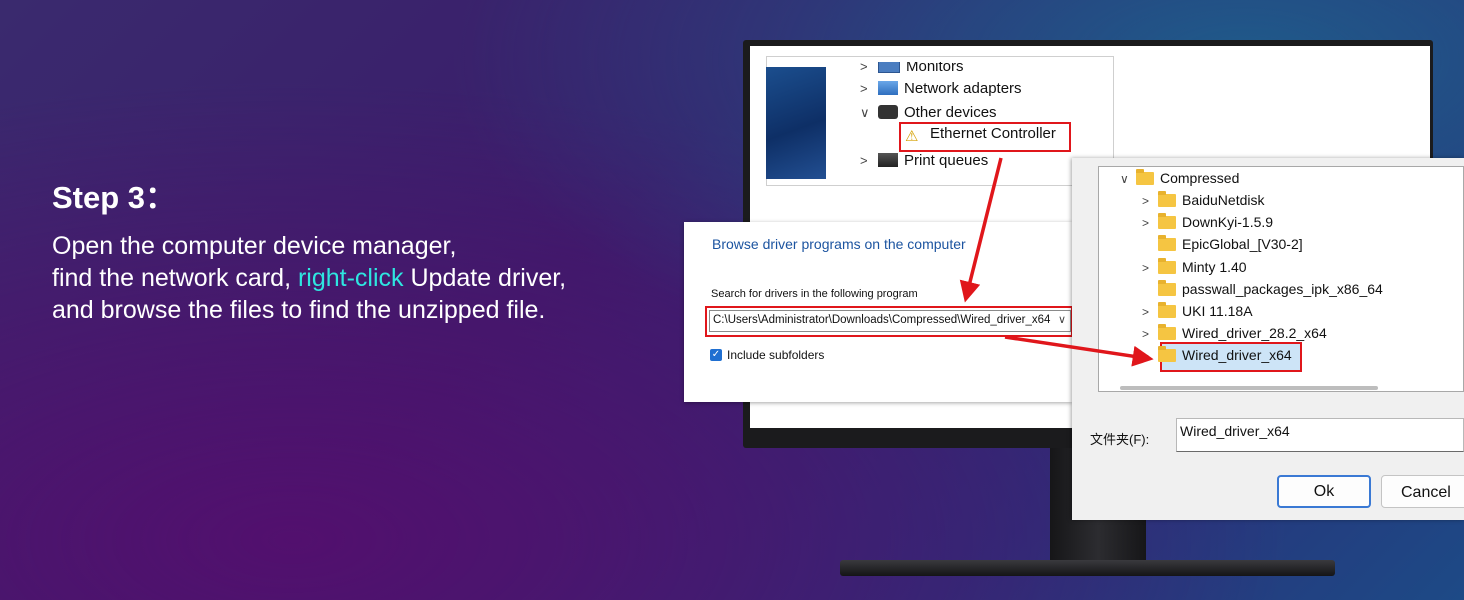  I want to click on folder-item-downkyi: > DownKyi-1.5.9, so click(1207, 222).